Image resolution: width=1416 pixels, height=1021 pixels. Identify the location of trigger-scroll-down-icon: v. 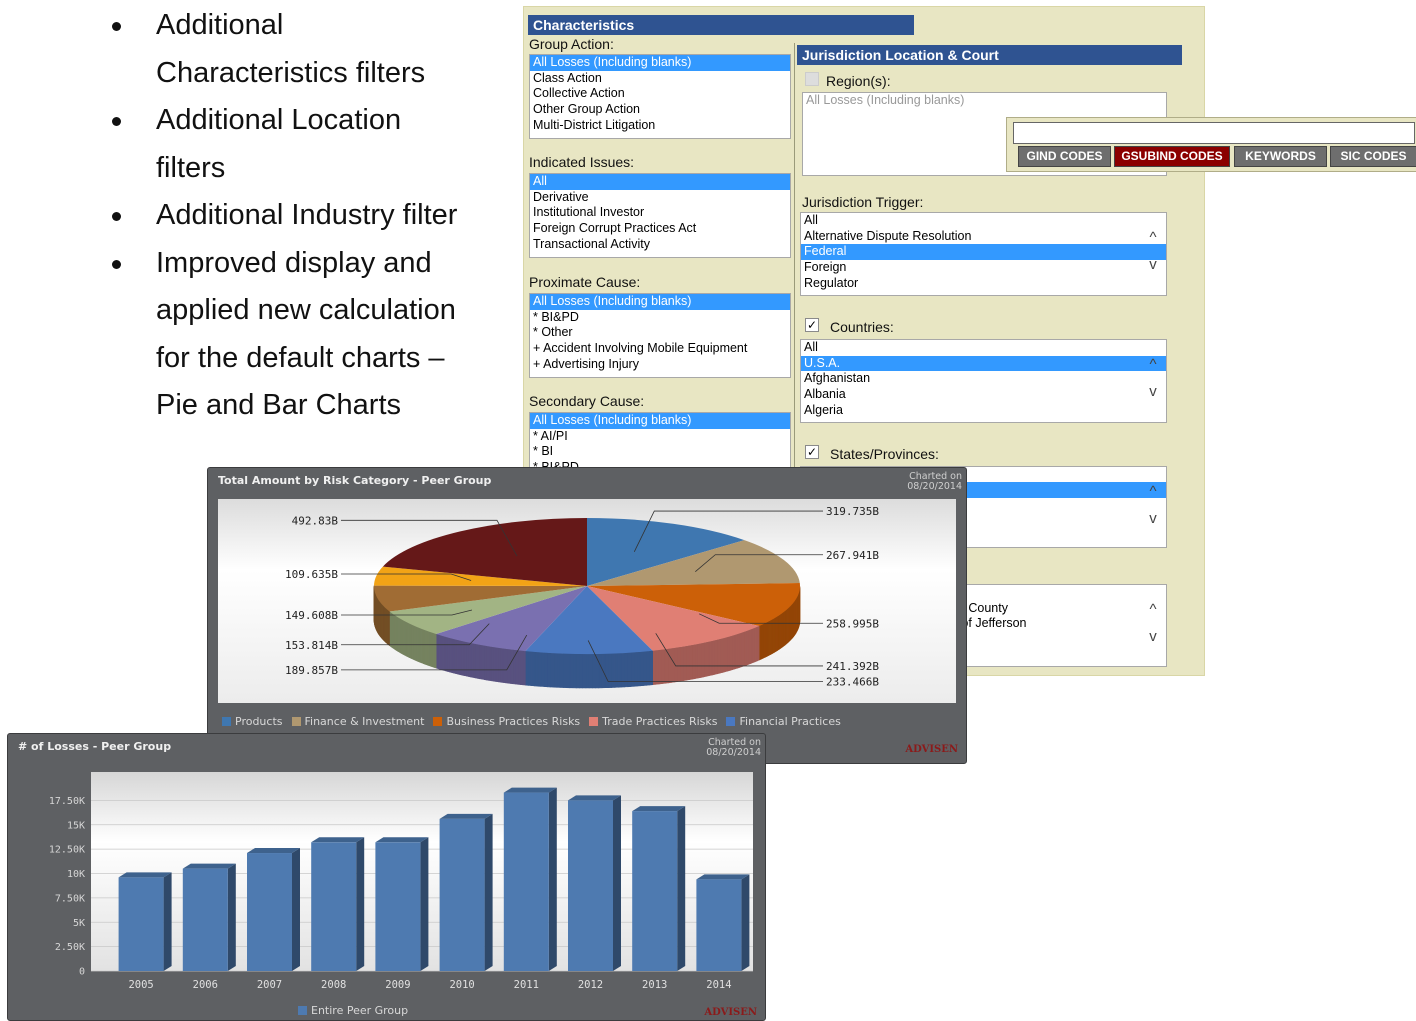
(1153, 265).